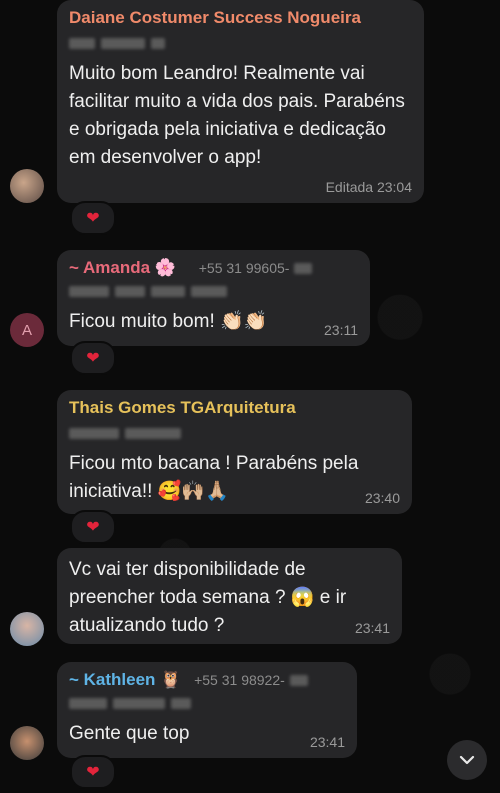  Describe the element at coordinates (165, 268) in the screenshot. I see `flower-icon: 🌸` at that location.